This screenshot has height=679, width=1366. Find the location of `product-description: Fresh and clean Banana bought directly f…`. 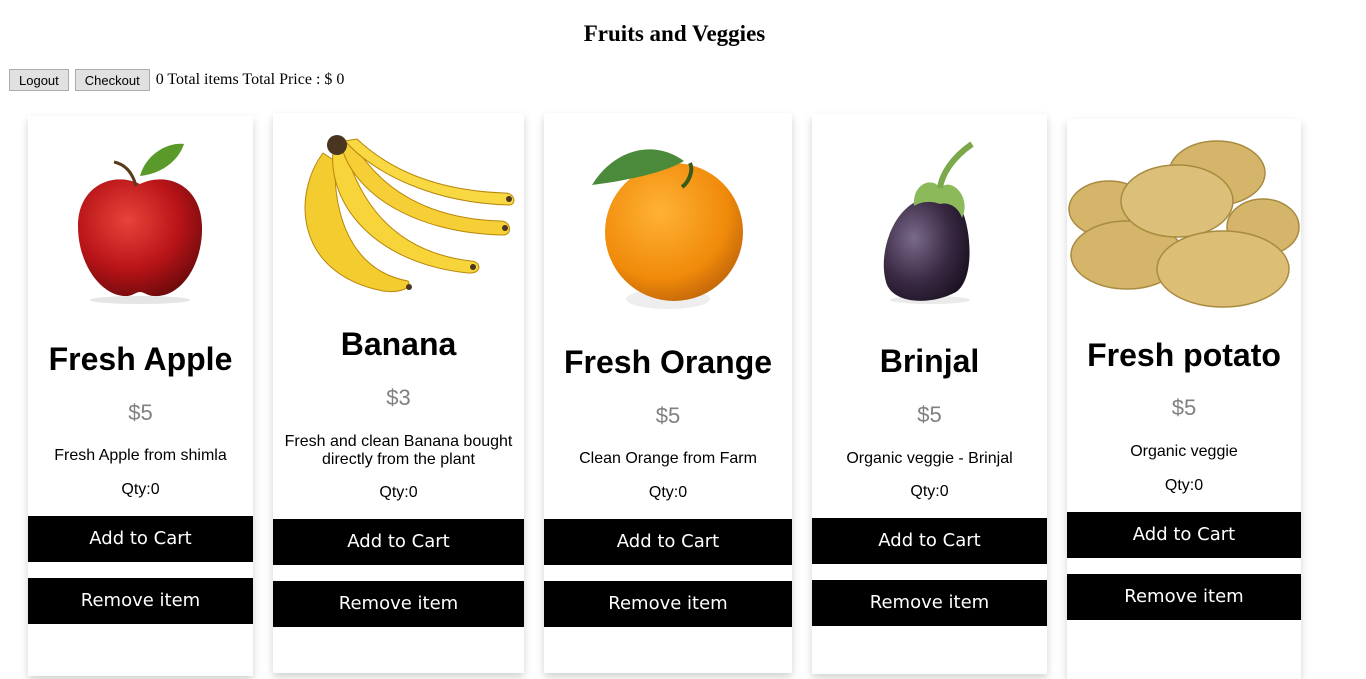

product-description: Fresh and clean Banana bought directly f… is located at coordinates (398, 450).